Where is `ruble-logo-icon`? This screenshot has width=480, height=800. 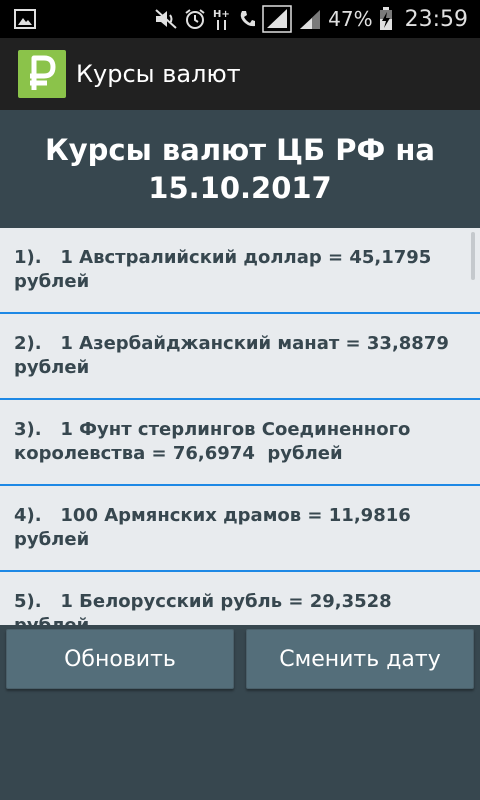
ruble-logo-icon is located at coordinates (42, 74).